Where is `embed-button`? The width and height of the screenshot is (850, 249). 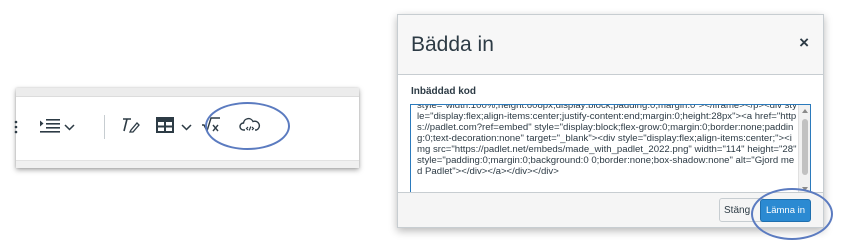 embed-button is located at coordinates (250, 127).